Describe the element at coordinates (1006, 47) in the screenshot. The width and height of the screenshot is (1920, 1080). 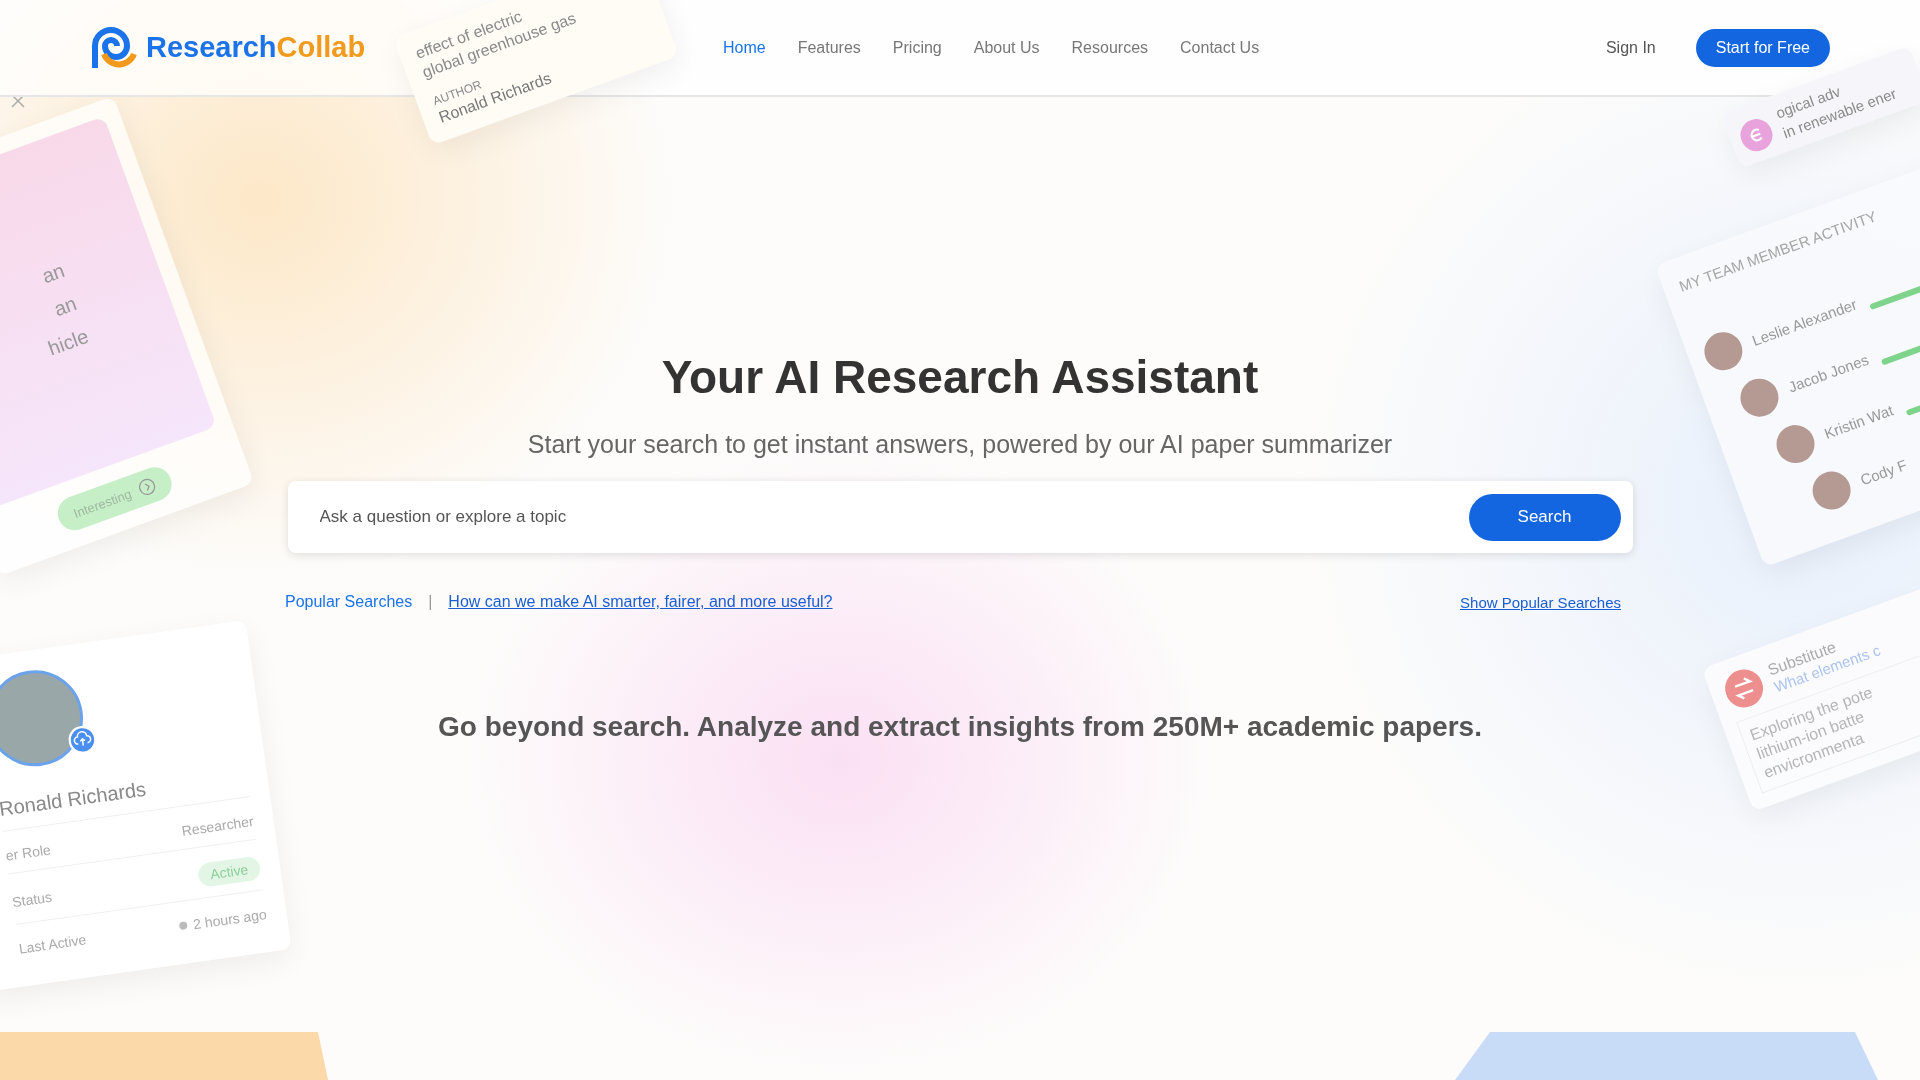
I see `nav-link: About Us` at that location.